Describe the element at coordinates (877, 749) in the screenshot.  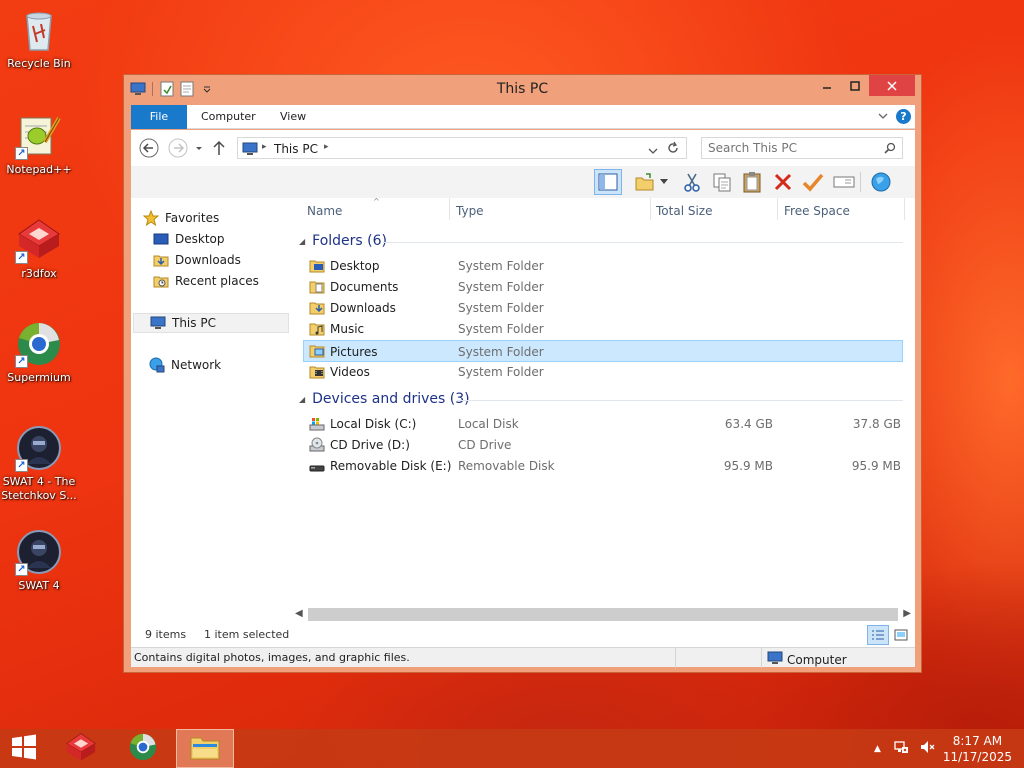
I see `show-hidden-icons-chevron-icon: ▲` at that location.